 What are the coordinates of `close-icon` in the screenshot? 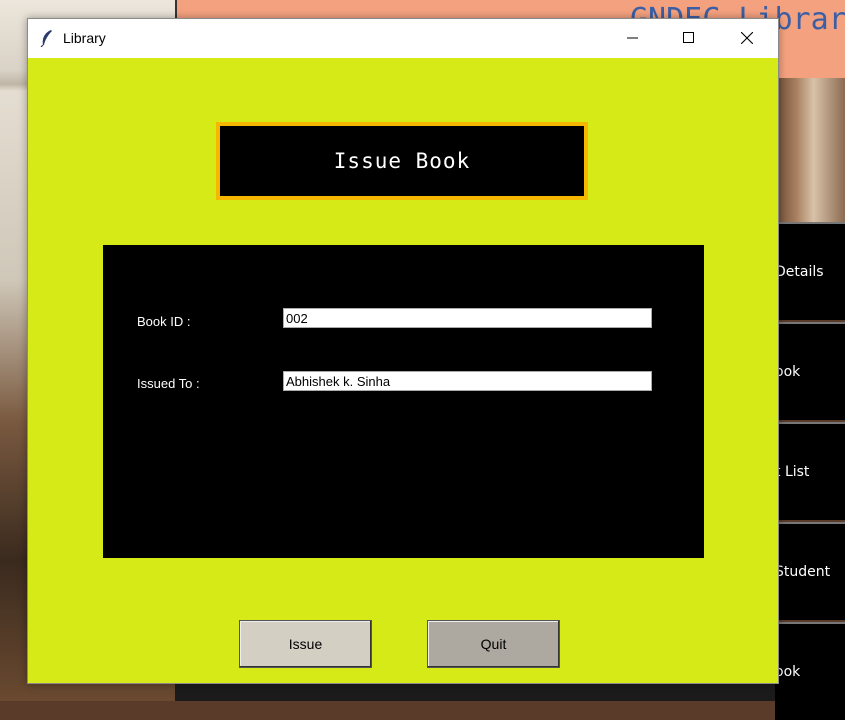 It's located at (747, 38).